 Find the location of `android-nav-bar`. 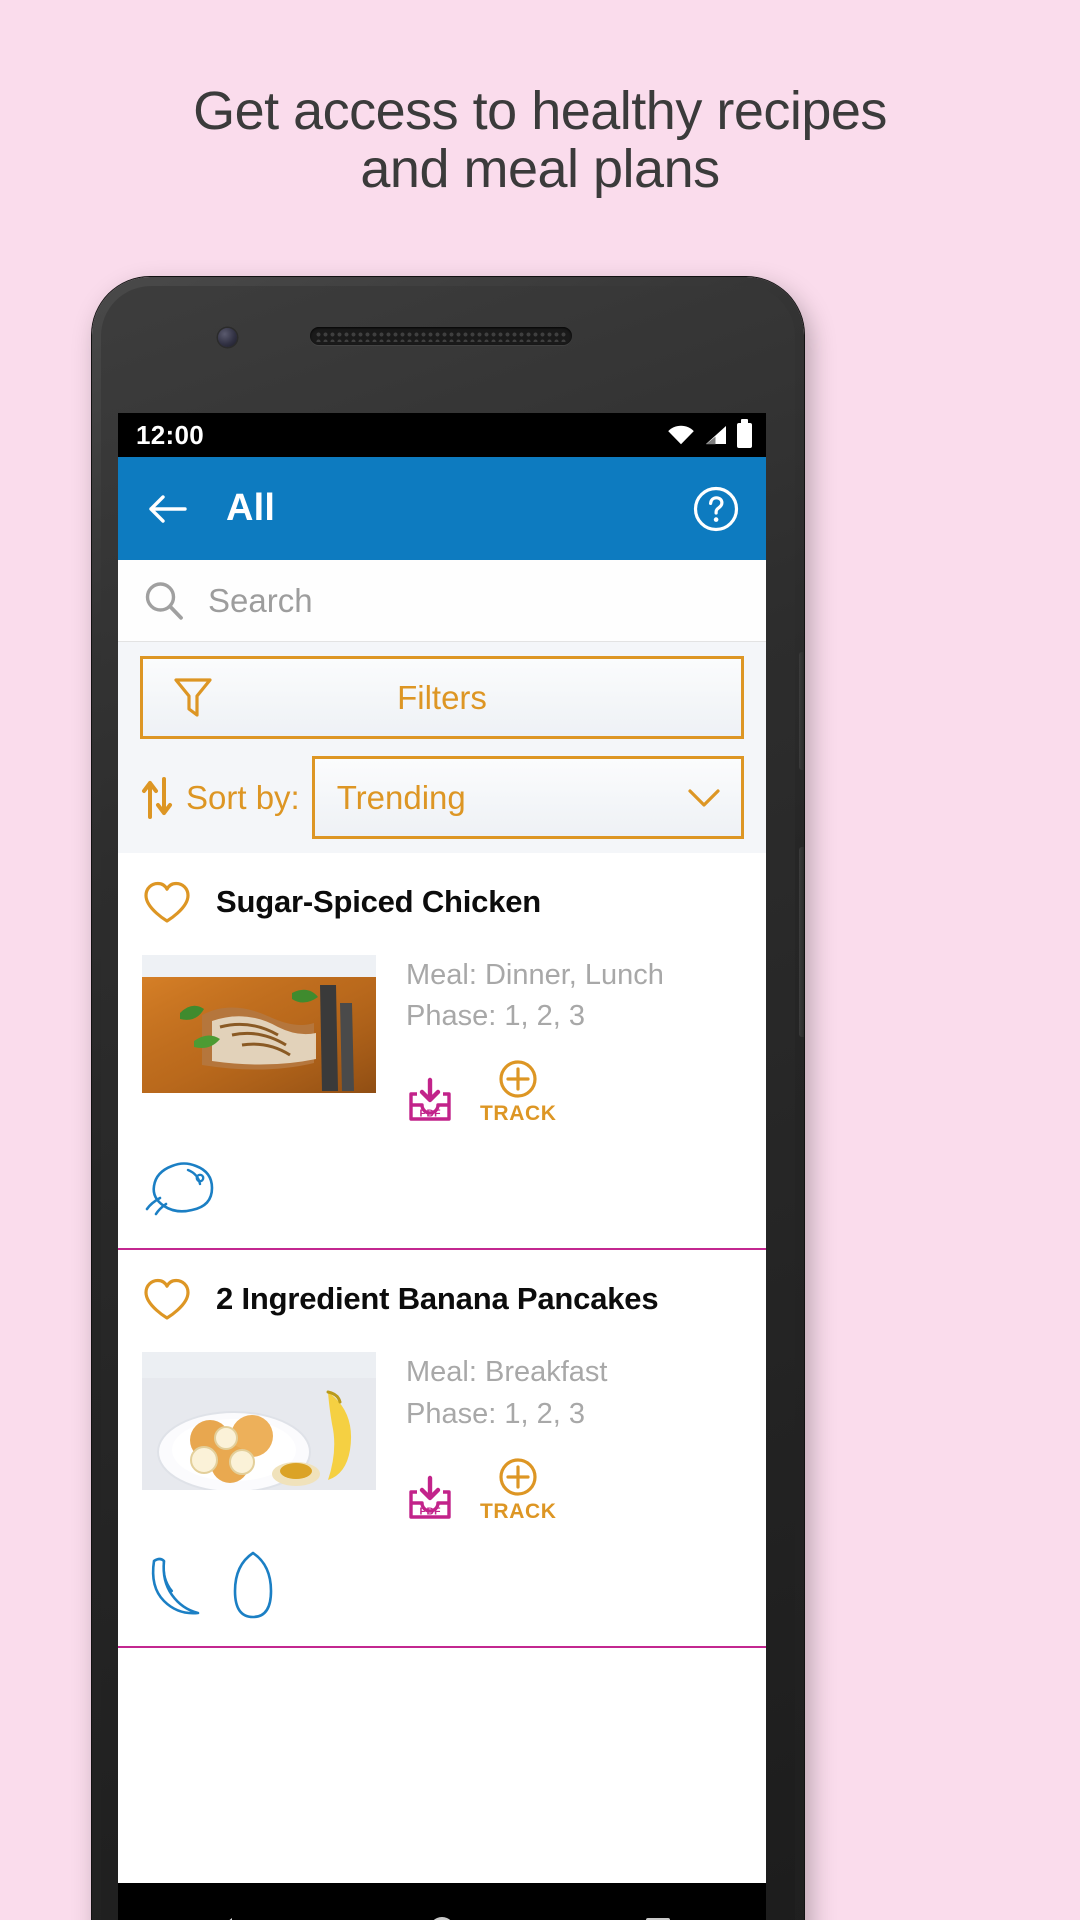

android-nav-bar is located at coordinates (442, 1901).